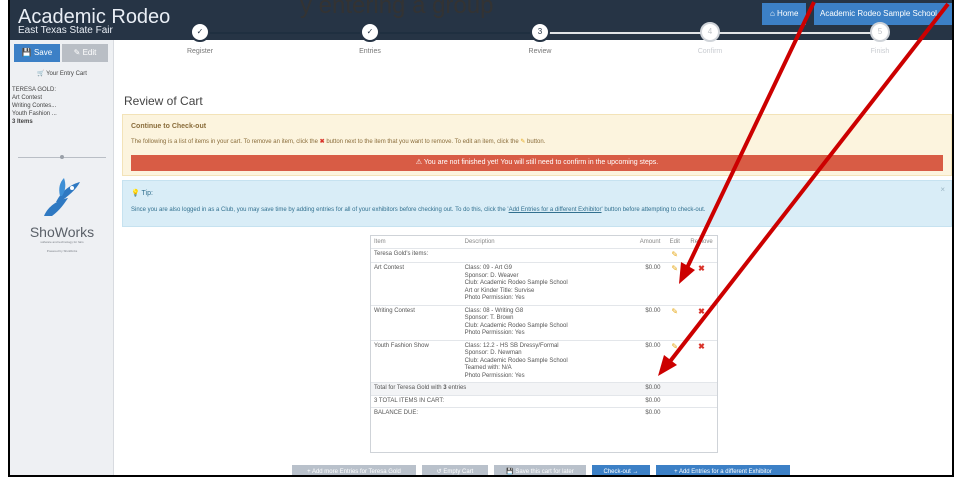 This screenshot has width=962, height=477. I want to click on total-label-text: with, so click(436, 388).